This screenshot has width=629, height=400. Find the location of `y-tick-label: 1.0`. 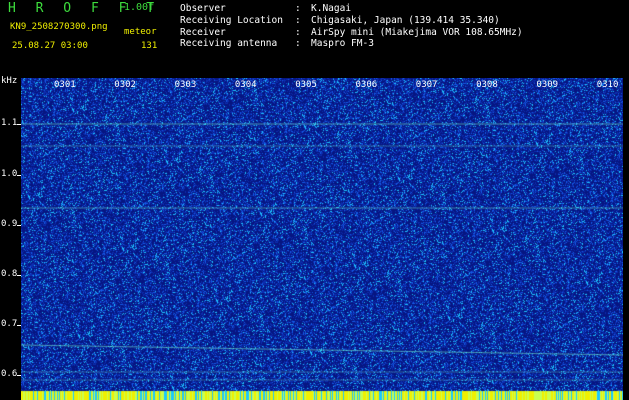

y-tick-label: 1.0 is located at coordinates (9, 174).